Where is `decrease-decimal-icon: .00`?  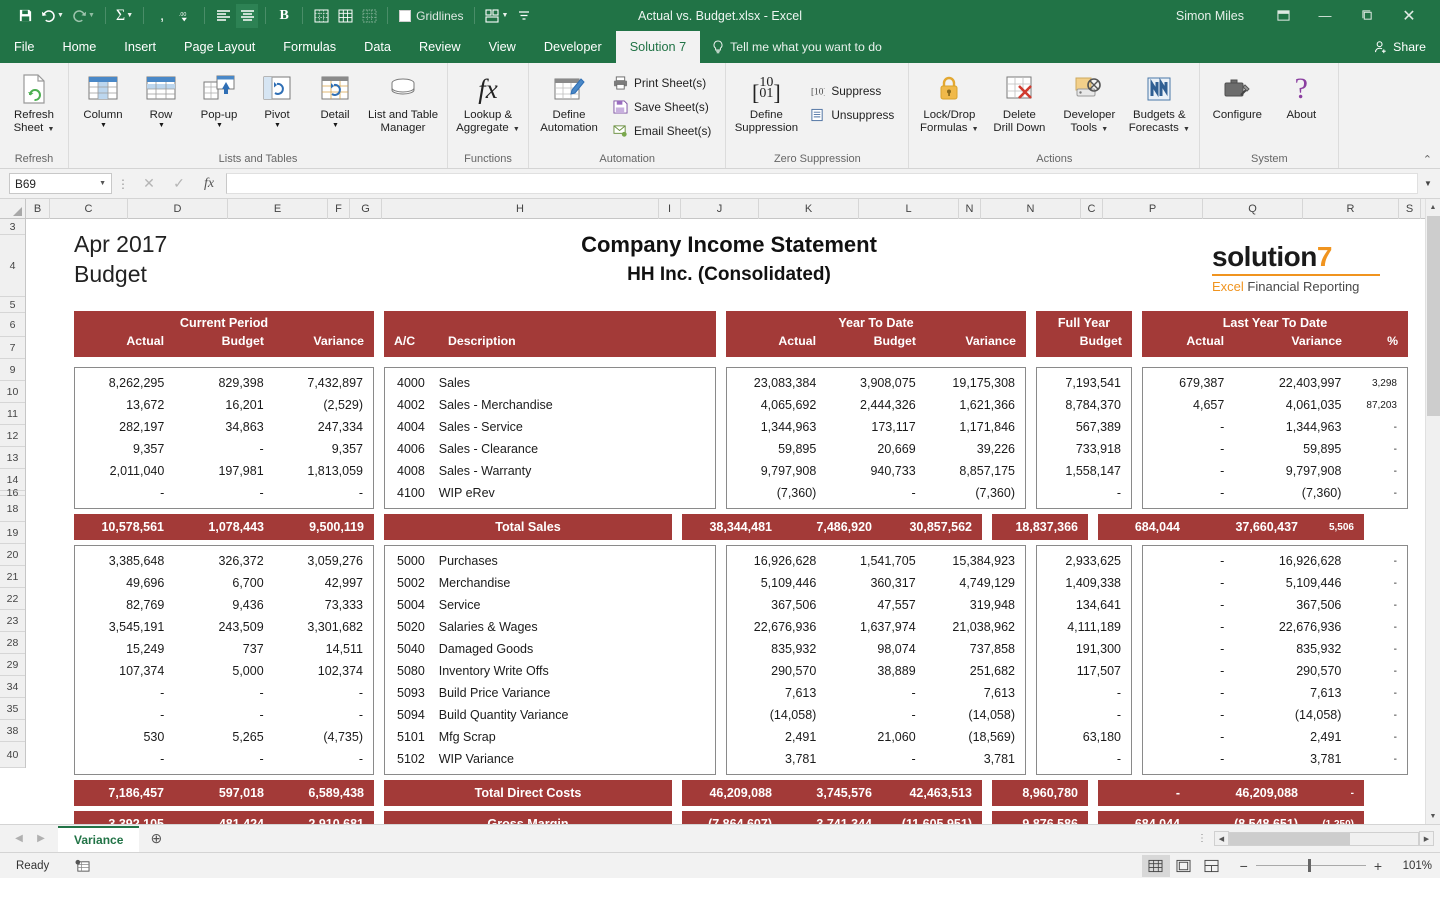 decrease-decimal-icon: .00 is located at coordinates (186, 16).